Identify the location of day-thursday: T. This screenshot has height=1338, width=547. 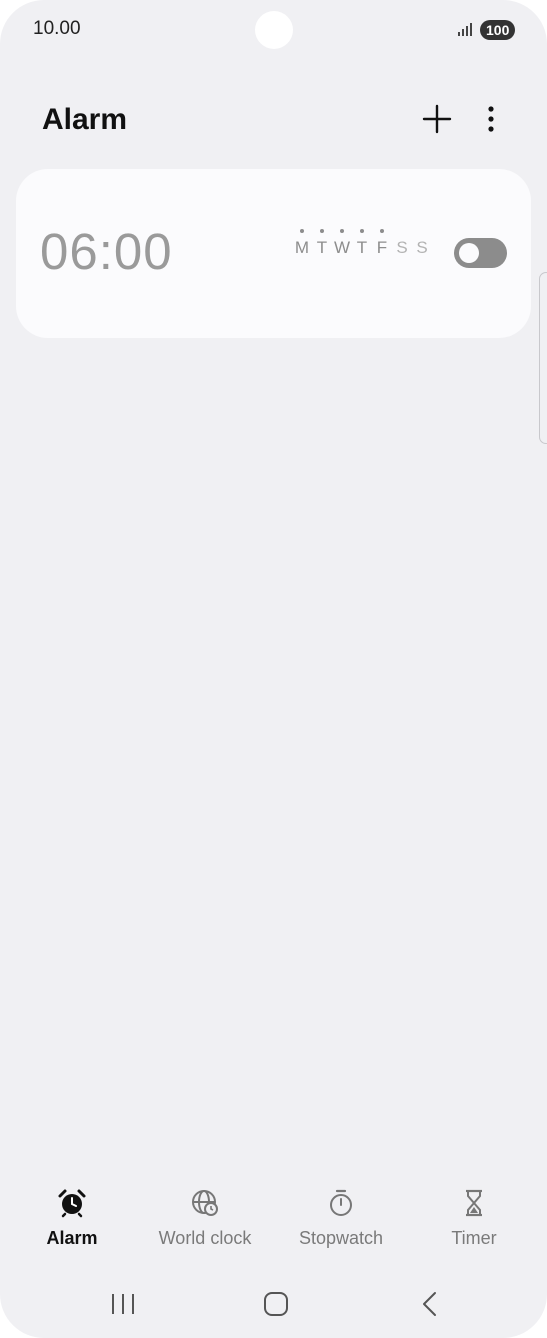
(362, 243).